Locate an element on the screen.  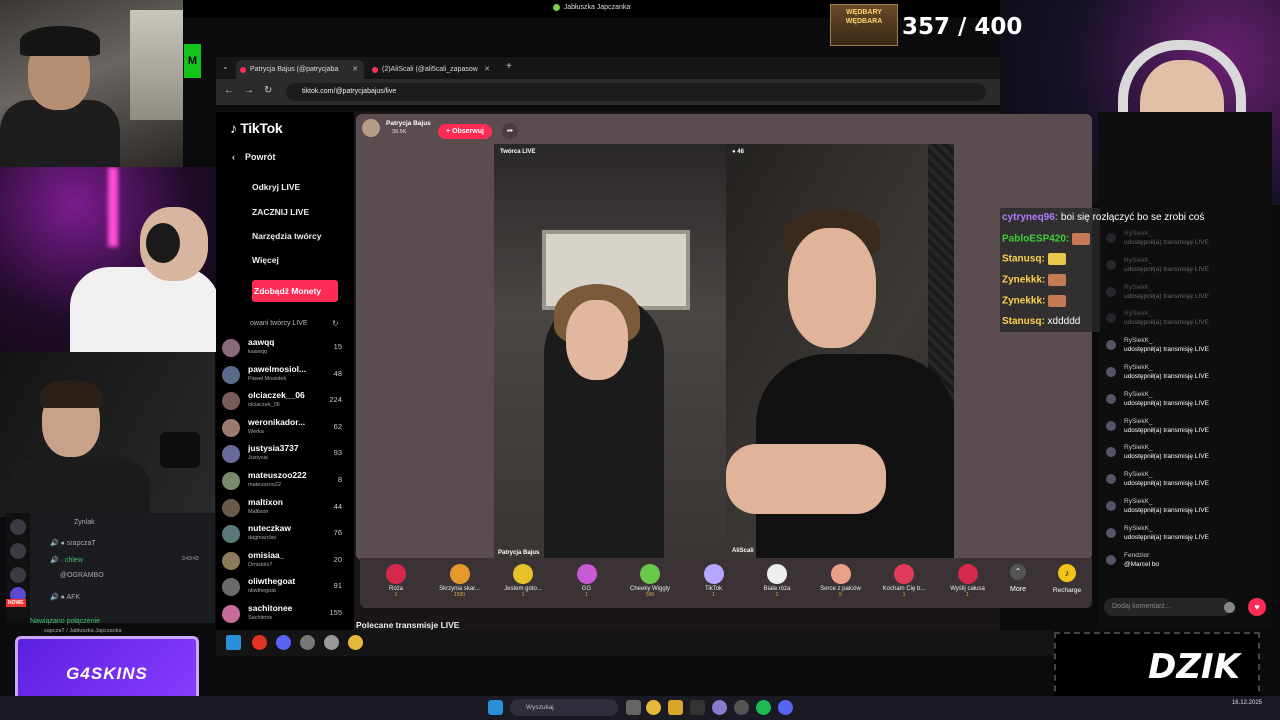
get-coins-button: Zdobądź Monety is located at coordinates (295, 291).